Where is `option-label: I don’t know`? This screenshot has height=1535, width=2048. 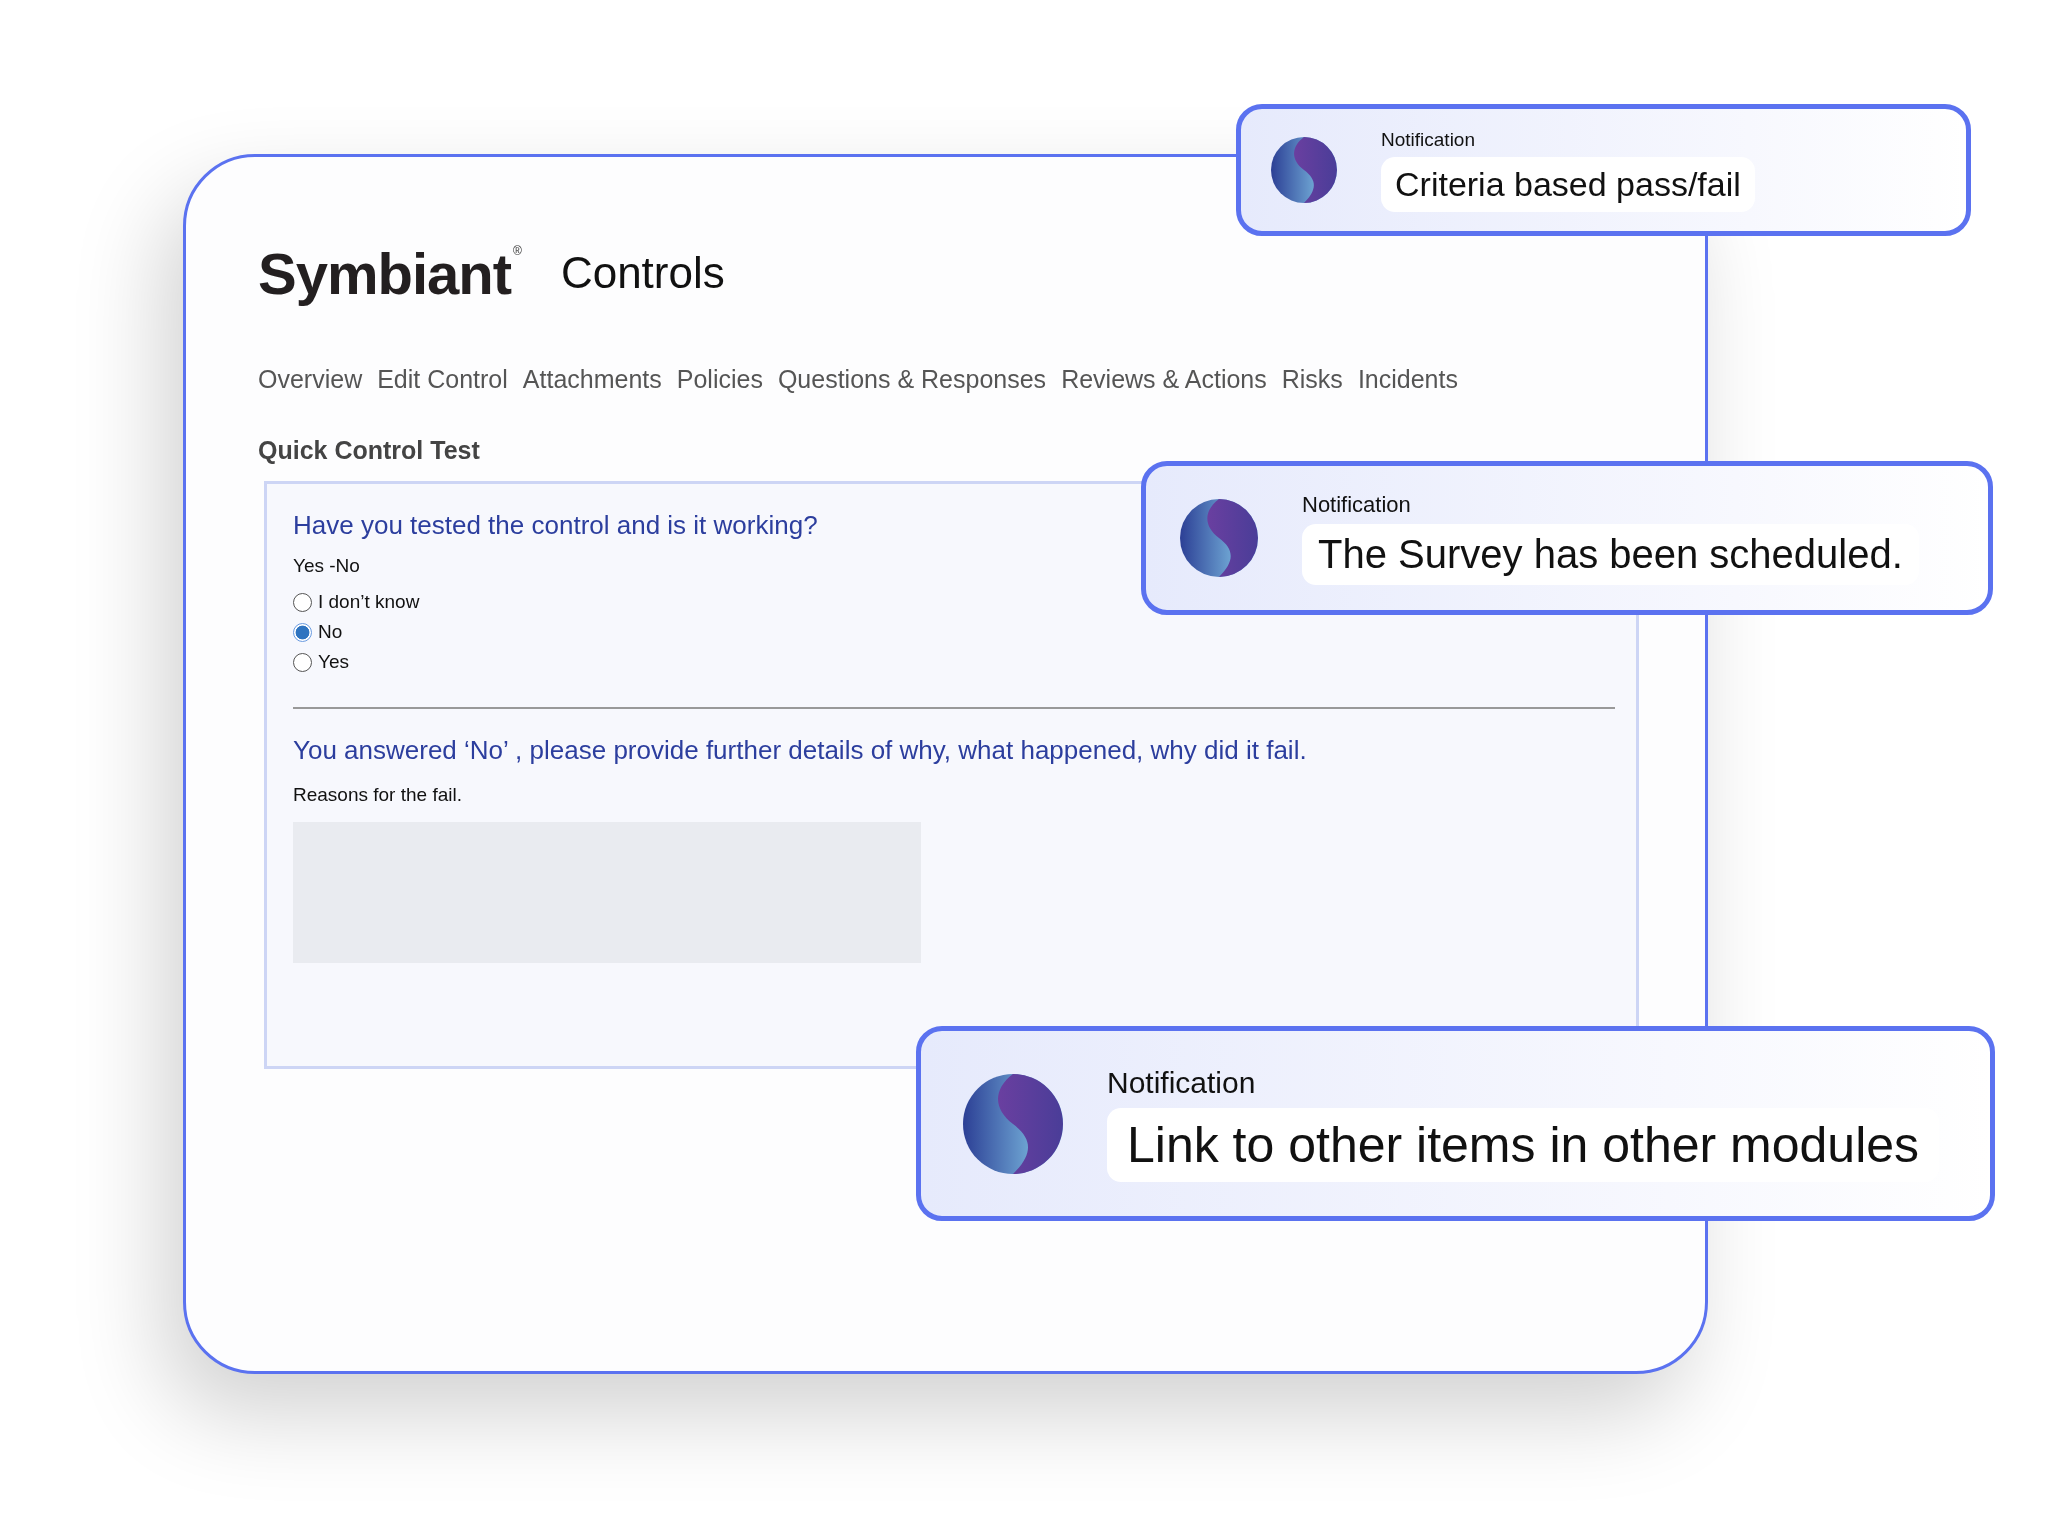
option-label: I don’t know is located at coordinates (369, 602).